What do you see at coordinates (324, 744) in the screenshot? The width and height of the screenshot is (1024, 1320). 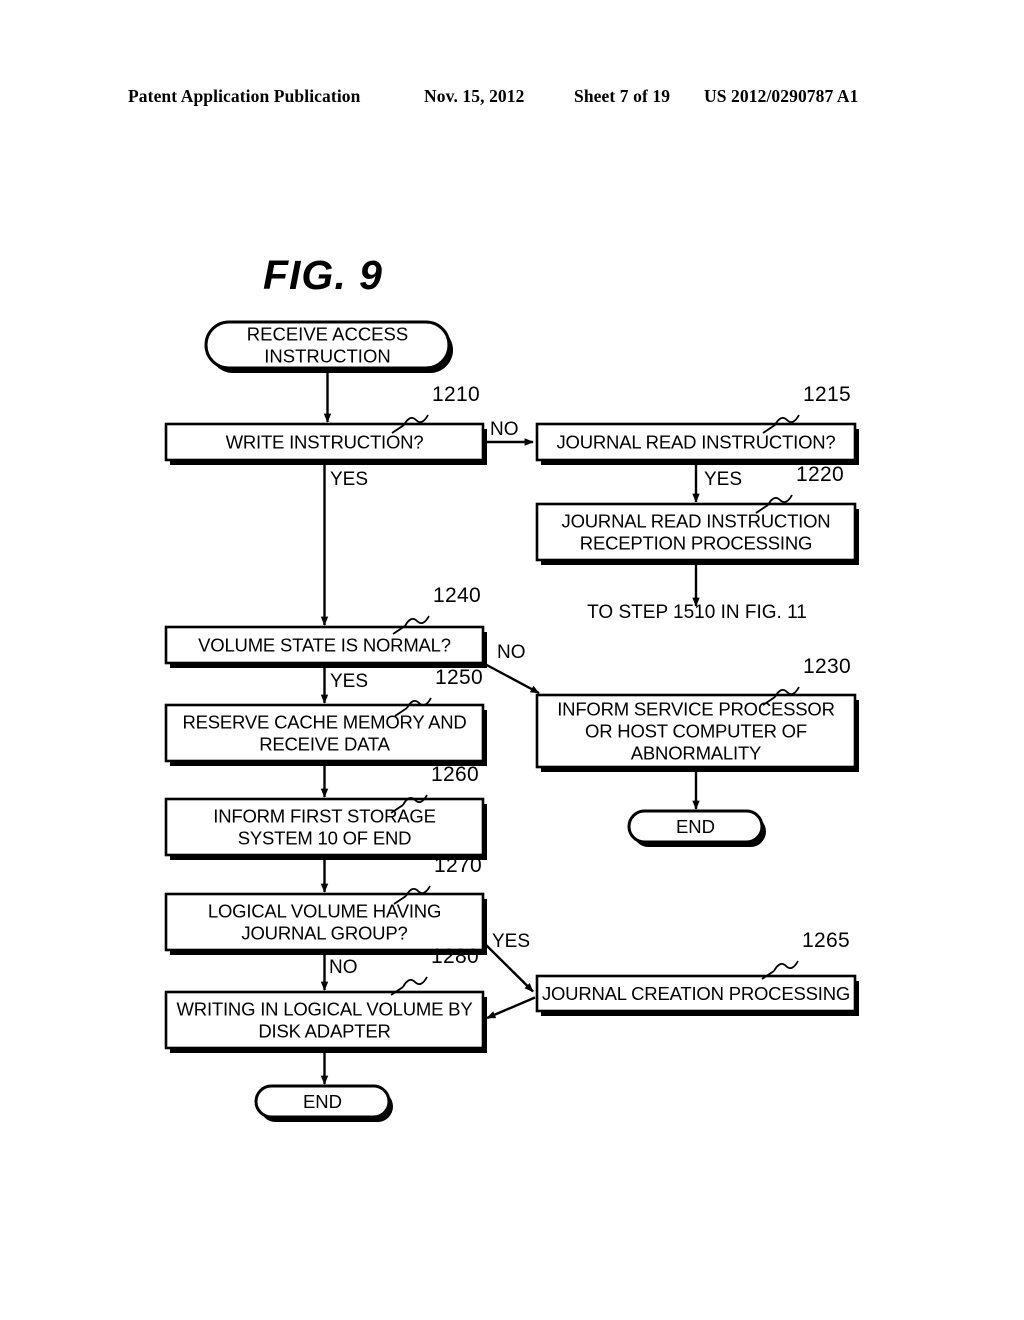 I see `node-label: RECEIVE DATA` at bounding box center [324, 744].